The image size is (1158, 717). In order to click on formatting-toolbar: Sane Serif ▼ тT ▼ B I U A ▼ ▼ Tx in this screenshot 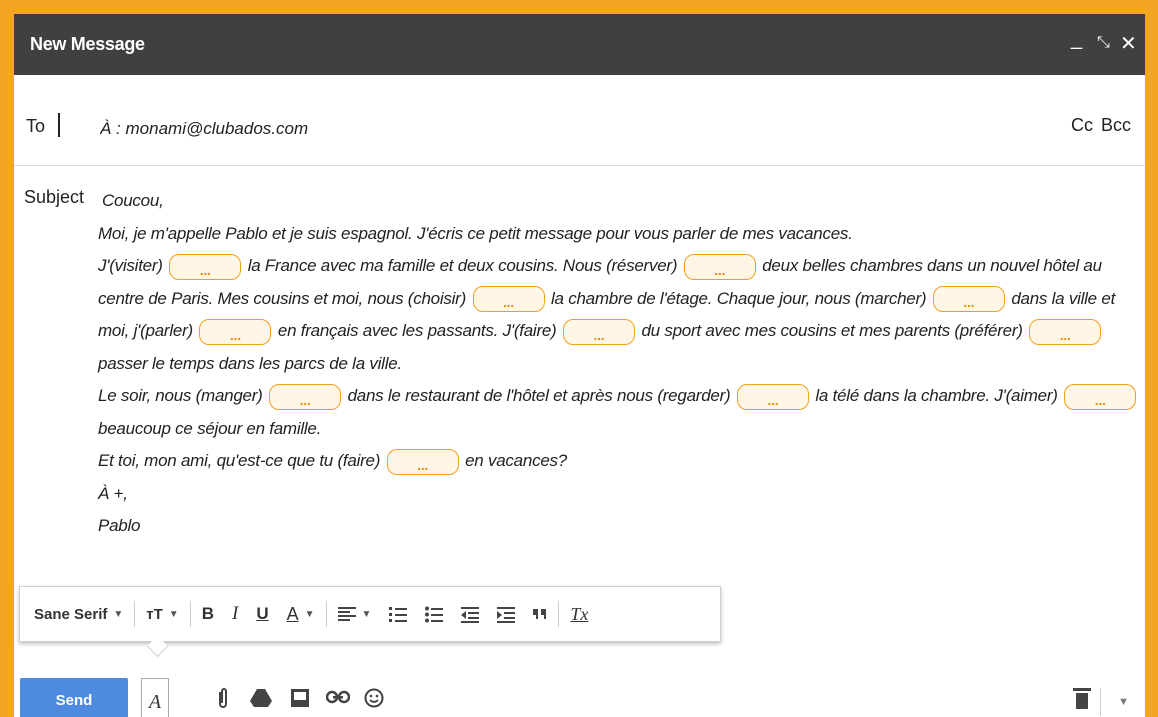, I will do `click(370, 614)`.